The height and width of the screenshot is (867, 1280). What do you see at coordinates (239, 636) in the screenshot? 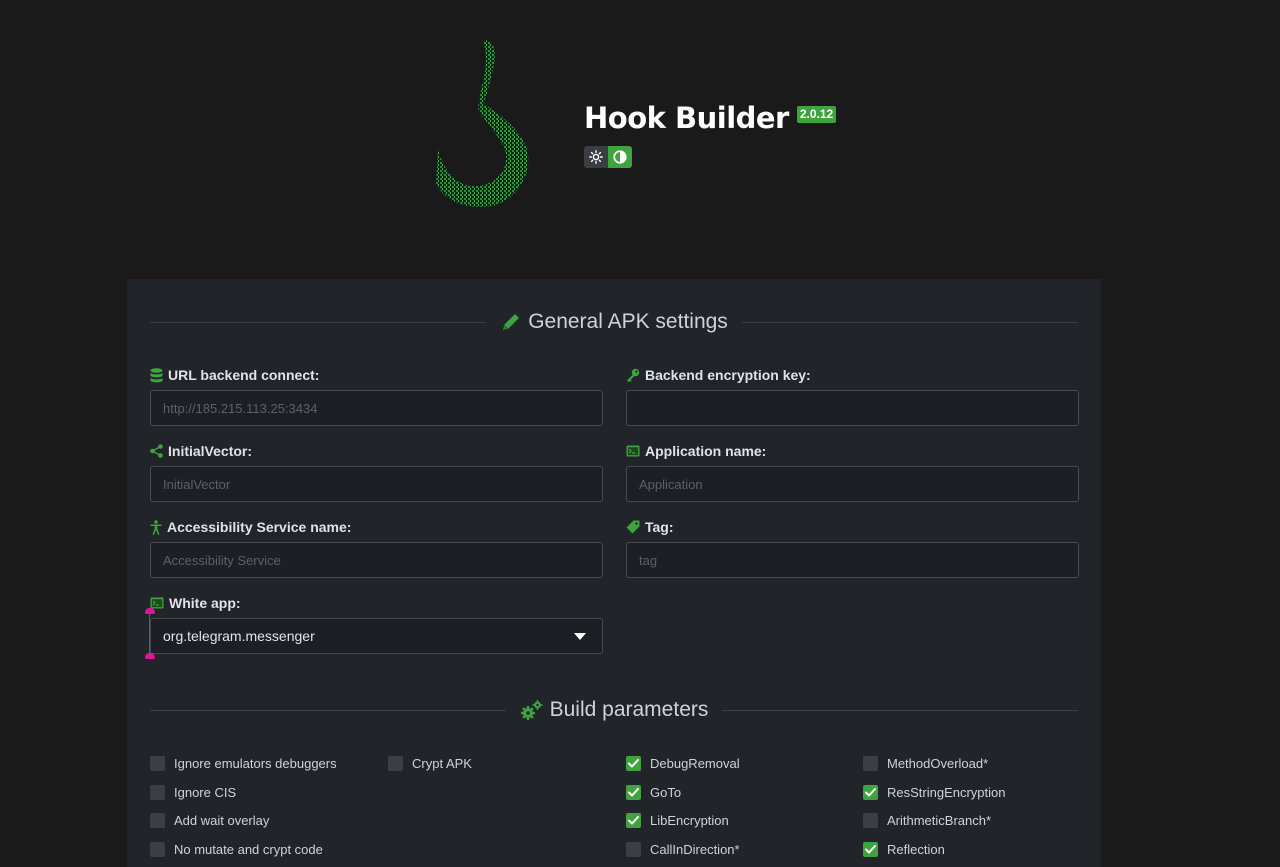
I see `white-app-value: org.telegram.messenger` at bounding box center [239, 636].